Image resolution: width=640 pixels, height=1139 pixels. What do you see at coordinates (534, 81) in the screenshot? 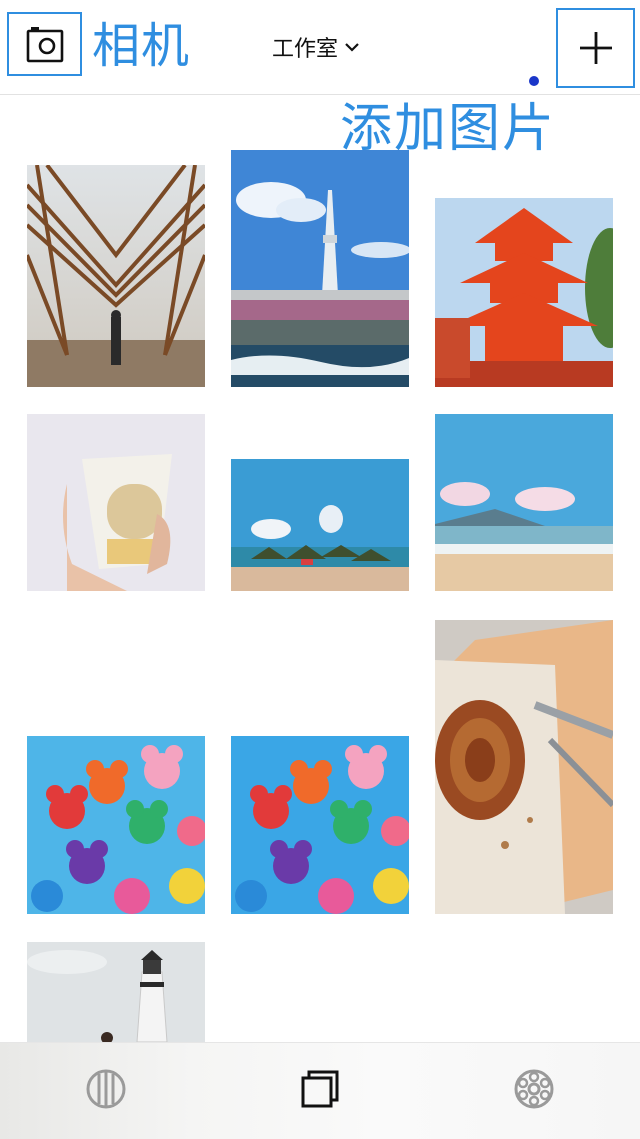
I see `active-tab-indicator` at bounding box center [534, 81].